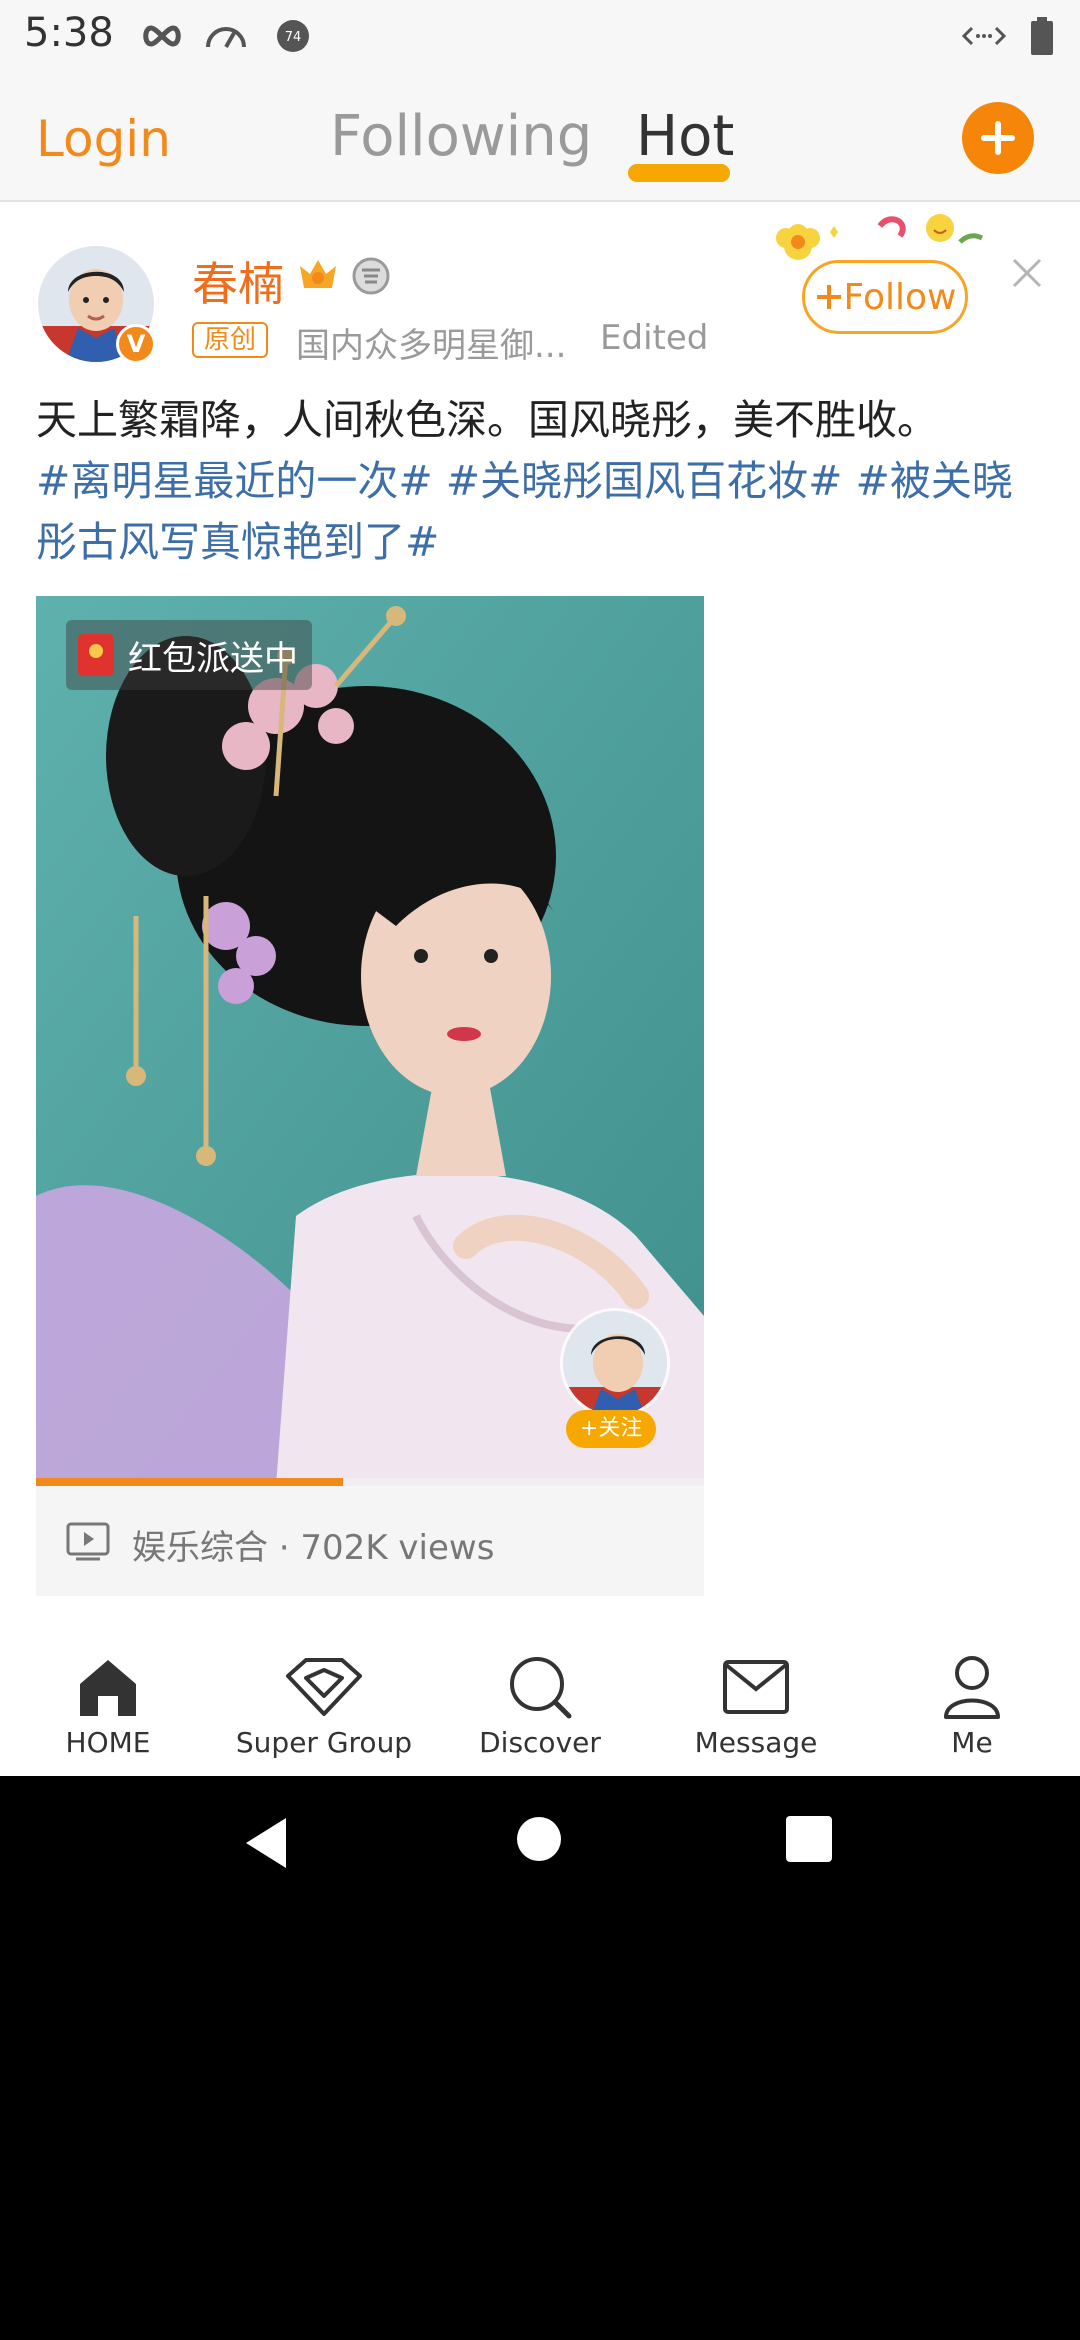 The width and height of the screenshot is (1080, 2340). I want to click on nav-message-label: Message, so click(756, 1742).